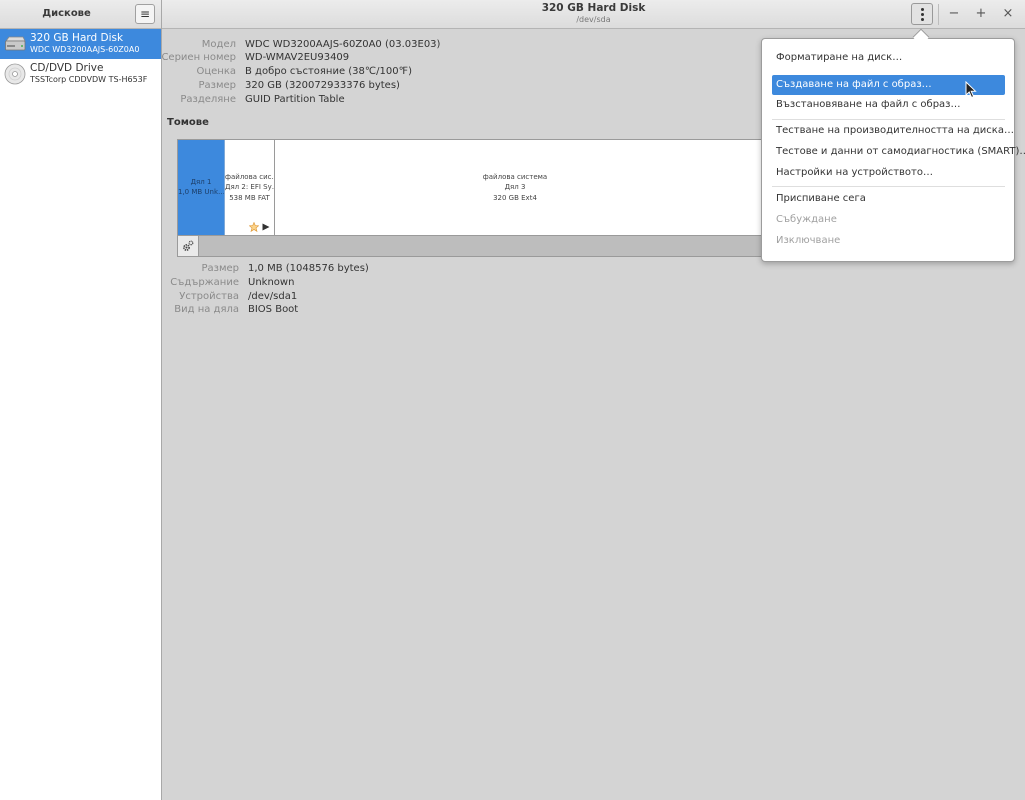 The height and width of the screenshot is (800, 1025). Describe the element at coordinates (209, 296) in the screenshot. I see `device-label: Устройства` at that location.